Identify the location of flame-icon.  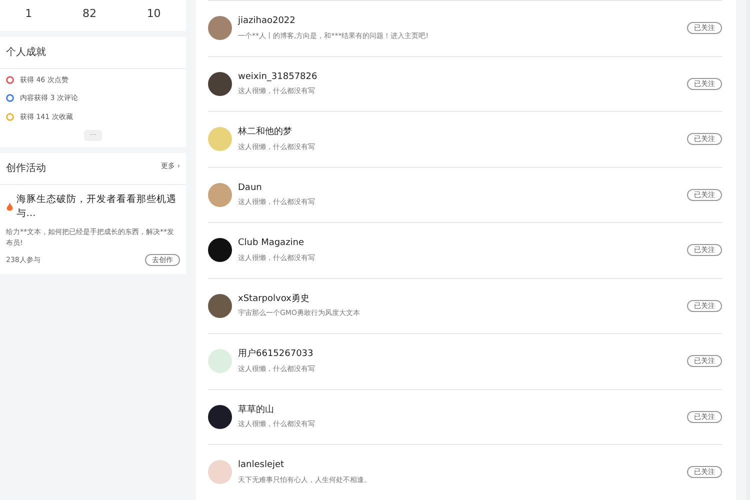
(10, 207).